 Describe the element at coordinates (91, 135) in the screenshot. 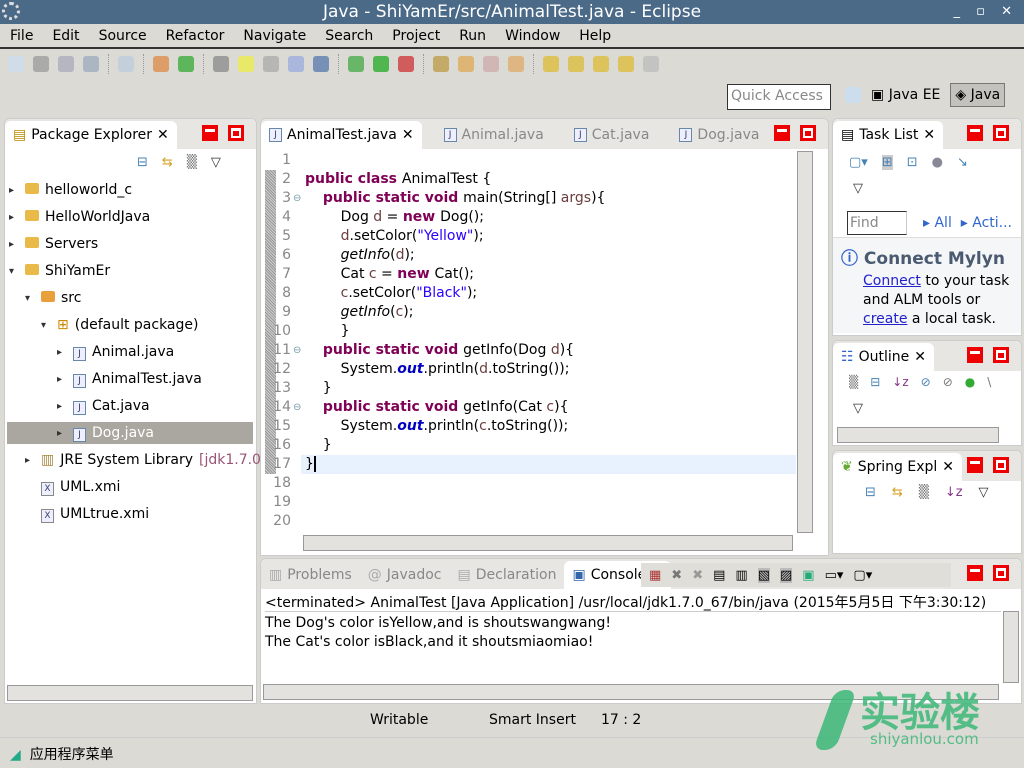

I see `tab-package-explorer: ▤ Package Explorer ✕` at that location.